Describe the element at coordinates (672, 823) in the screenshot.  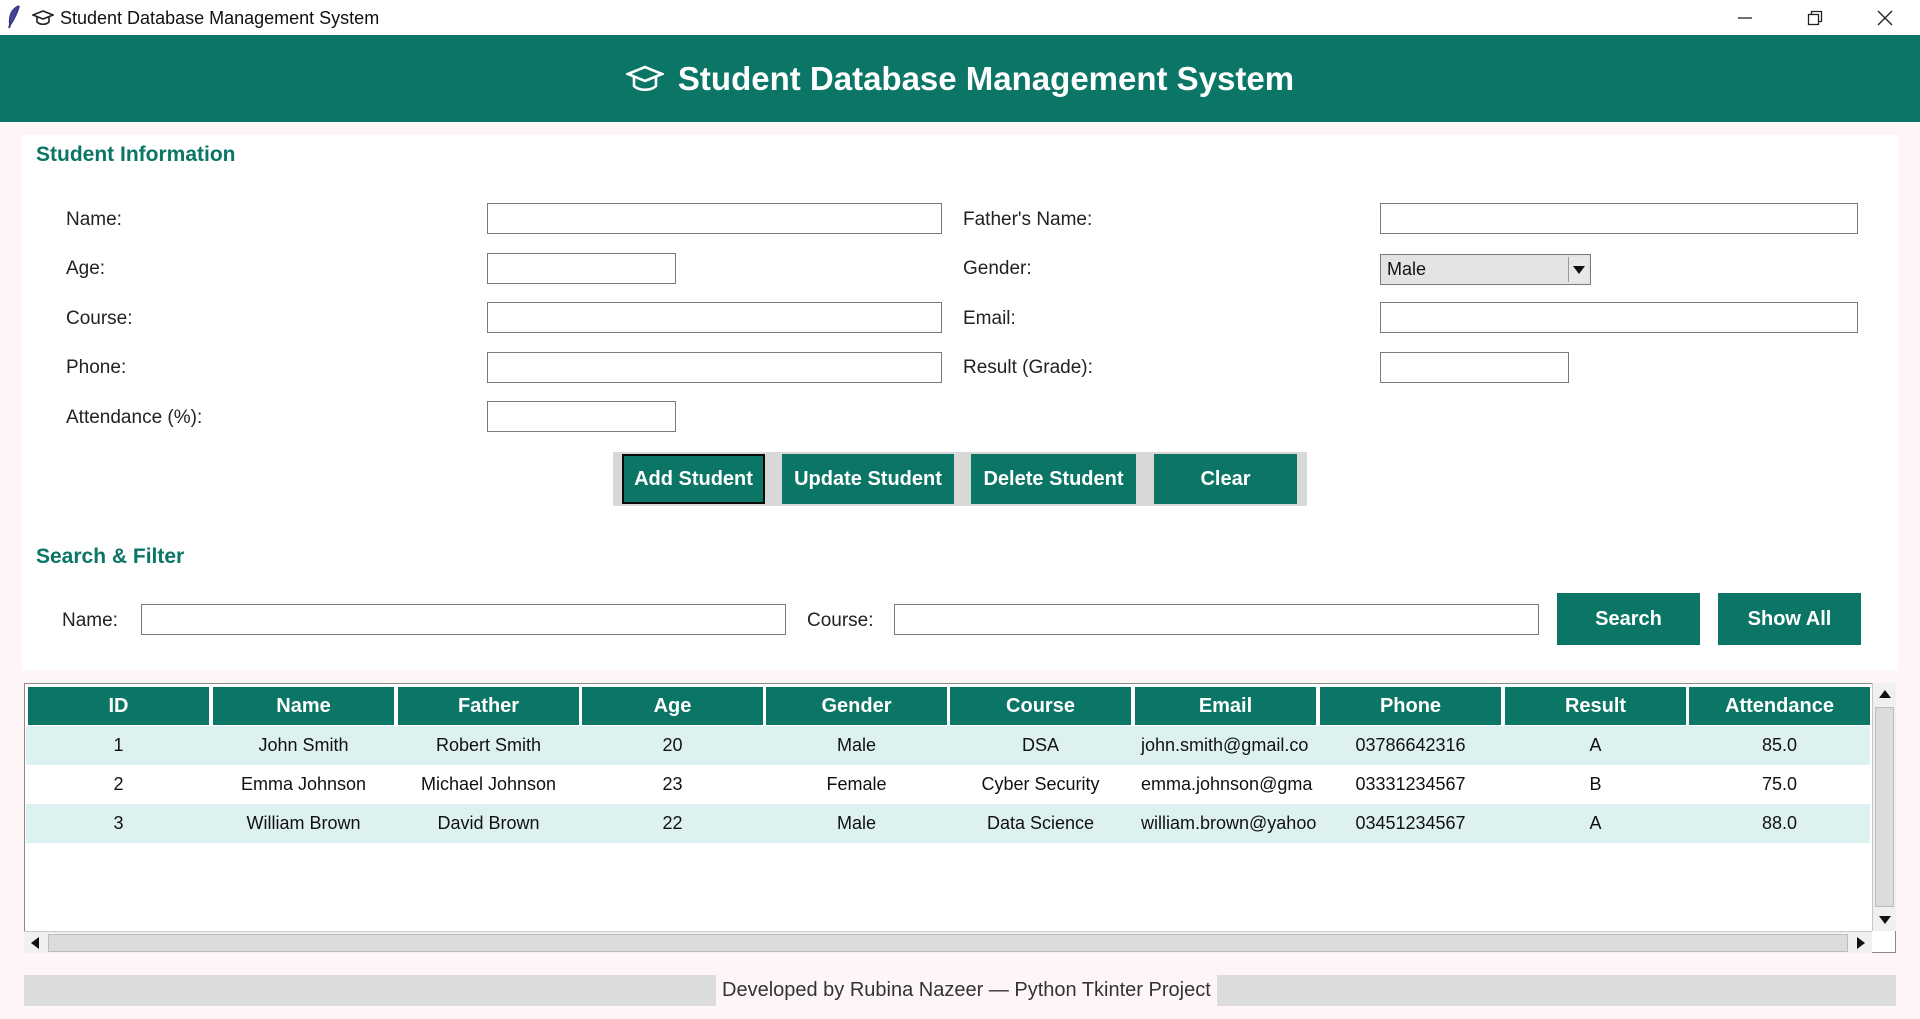
I see `cell-age: 22` at that location.